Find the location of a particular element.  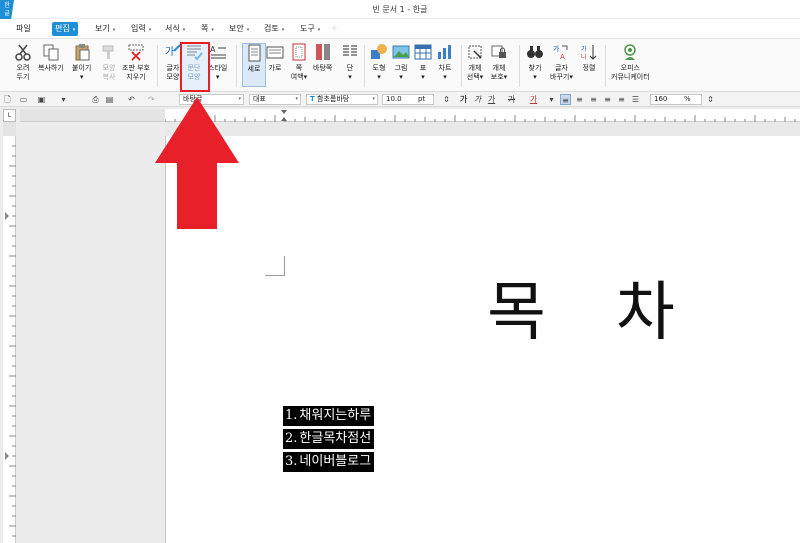

portrait-page-icon is located at coordinates (254, 53).